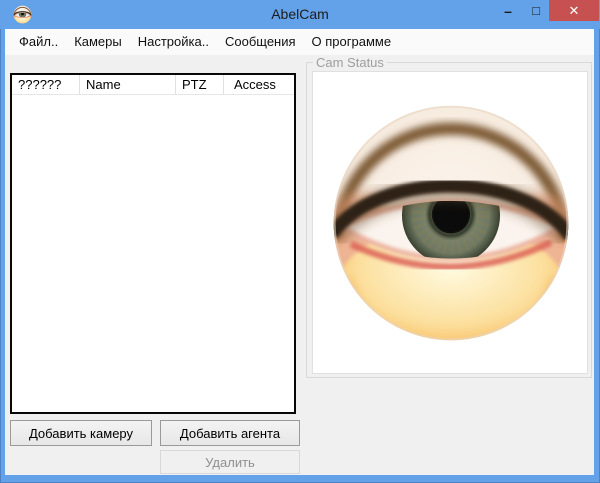 This screenshot has width=600, height=483. Describe the element at coordinates (173, 42) in the screenshot. I see `menu-item-settings: Настройка..` at that location.